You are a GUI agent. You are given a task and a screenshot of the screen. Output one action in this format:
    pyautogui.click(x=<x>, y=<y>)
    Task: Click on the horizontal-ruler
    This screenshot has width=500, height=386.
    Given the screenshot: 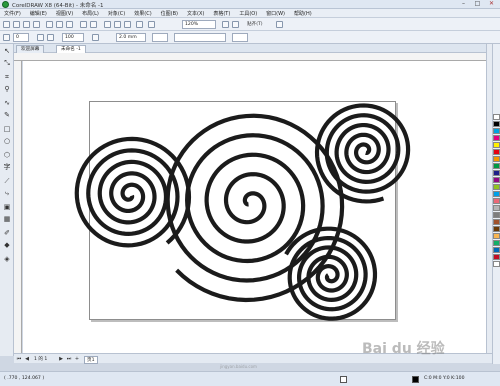 What is the action you would take?
    pyautogui.click(x=250, y=57)
    